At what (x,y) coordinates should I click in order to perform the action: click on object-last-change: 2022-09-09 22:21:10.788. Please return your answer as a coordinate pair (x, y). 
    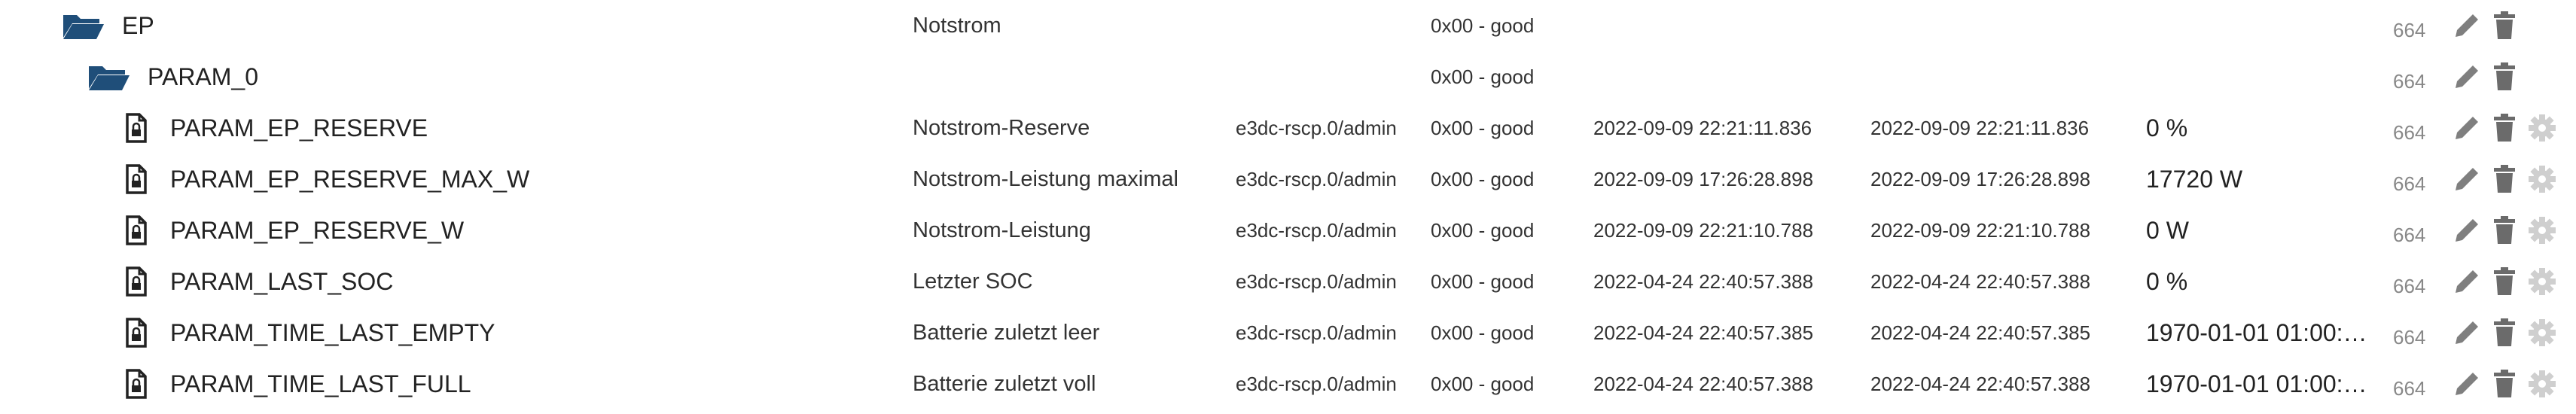
    Looking at the image, I should click on (1980, 230).